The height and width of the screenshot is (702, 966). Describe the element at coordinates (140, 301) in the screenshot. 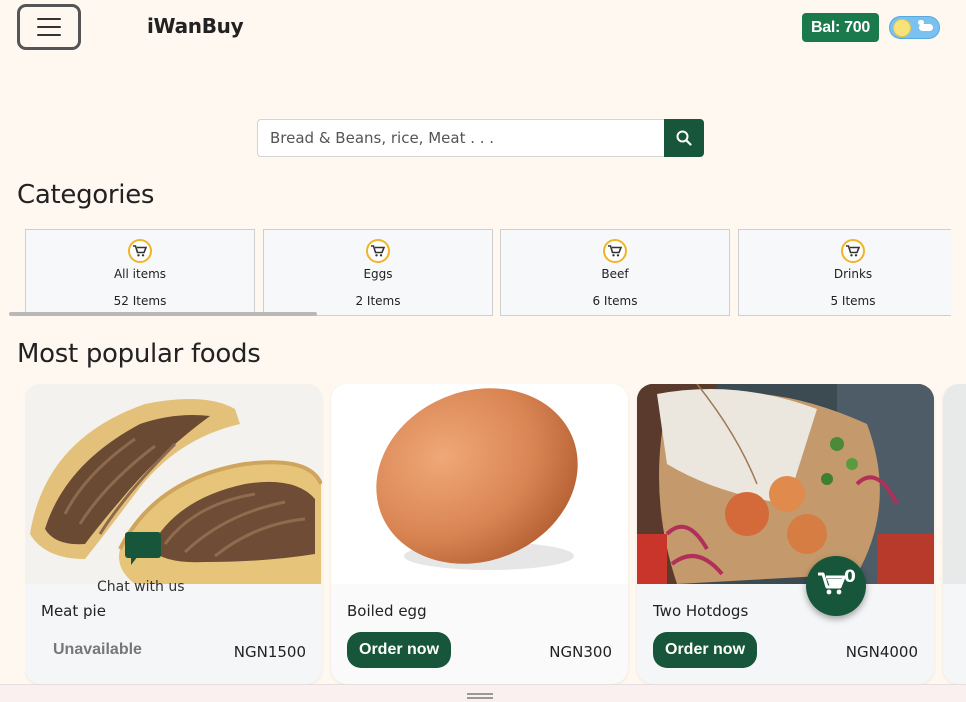

I see `category-count: 52 Items` at that location.